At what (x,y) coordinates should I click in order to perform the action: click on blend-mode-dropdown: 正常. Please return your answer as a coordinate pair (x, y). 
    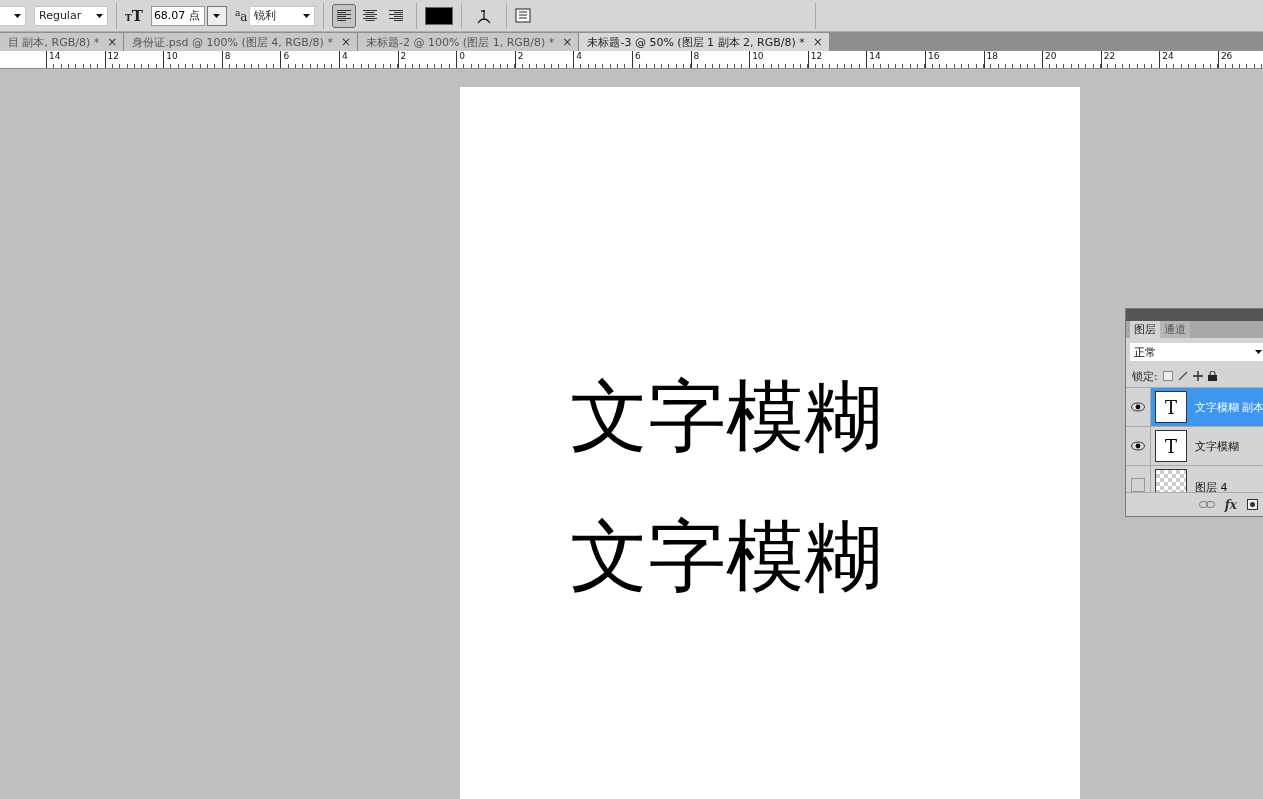
    Looking at the image, I should click on (1196, 352).